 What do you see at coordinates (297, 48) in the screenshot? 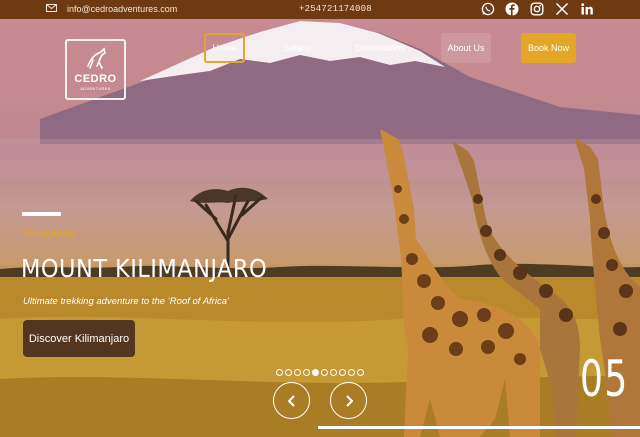
I see `nav-safaris: Safaris` at bounding box center [297, 48].